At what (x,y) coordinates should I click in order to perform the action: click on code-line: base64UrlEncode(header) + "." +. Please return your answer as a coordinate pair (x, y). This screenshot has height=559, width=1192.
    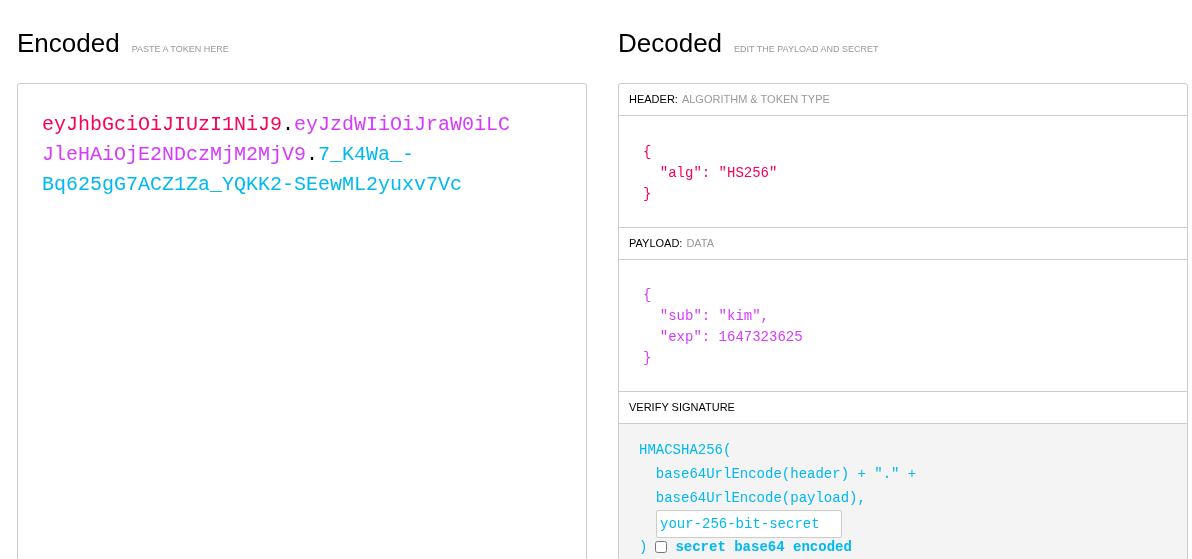
    Looking at the image, I should click on (786, 474).